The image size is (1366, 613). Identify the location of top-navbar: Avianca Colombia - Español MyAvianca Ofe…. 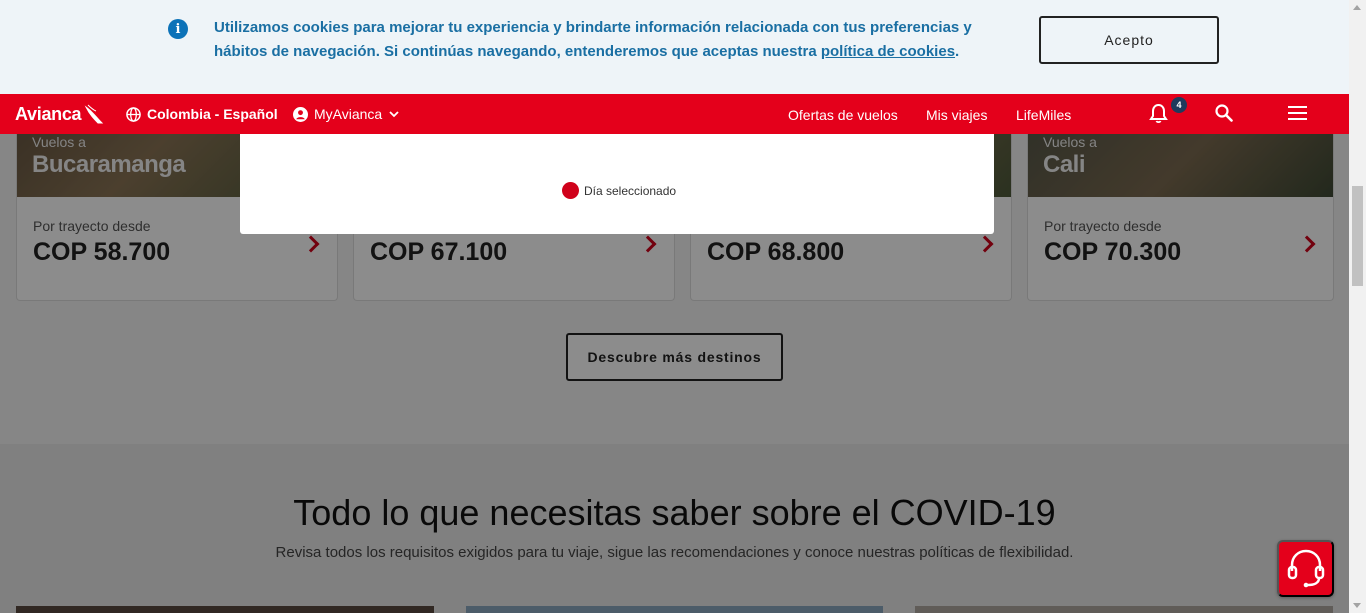
(674, 114).